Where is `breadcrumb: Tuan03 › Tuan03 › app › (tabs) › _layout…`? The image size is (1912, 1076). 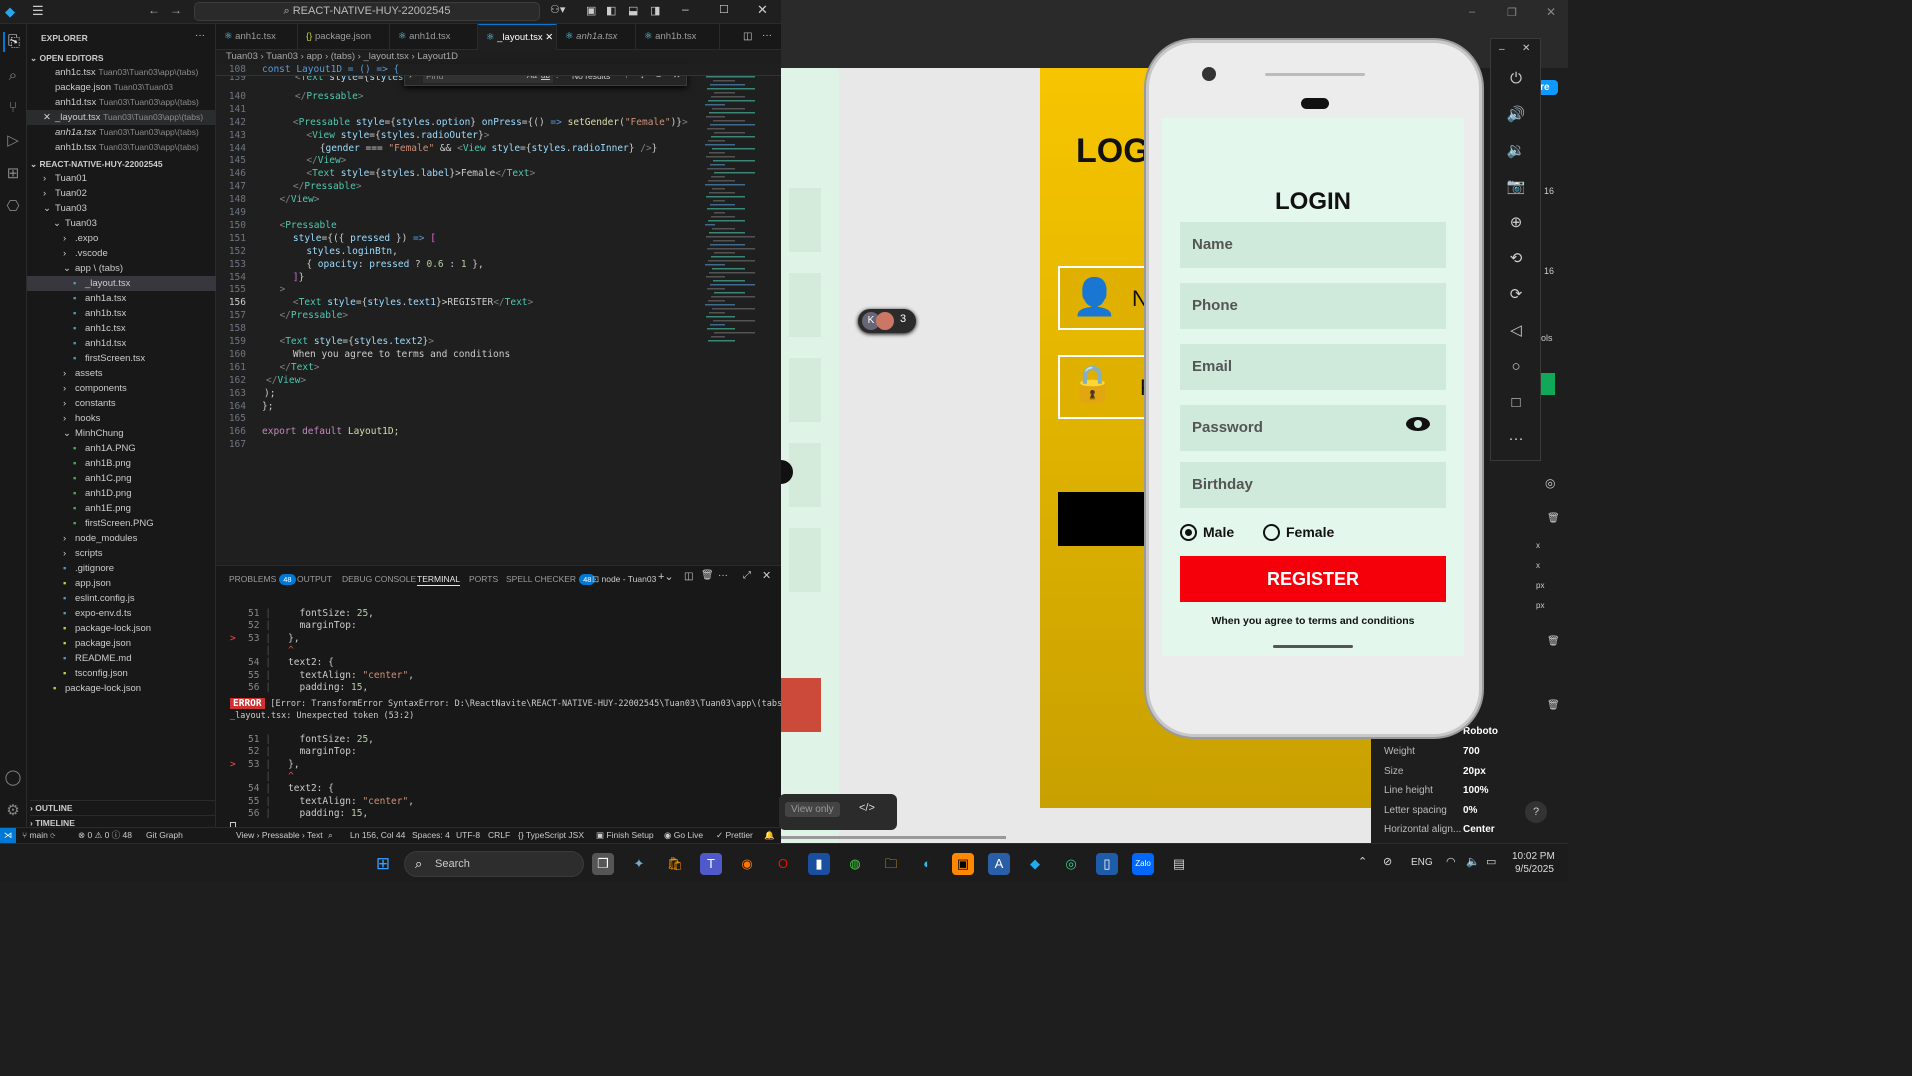
breadcrumb: Tuan03 › Tuan03 › app › (tabs) › _layout… is located at coordinates (498, 57).